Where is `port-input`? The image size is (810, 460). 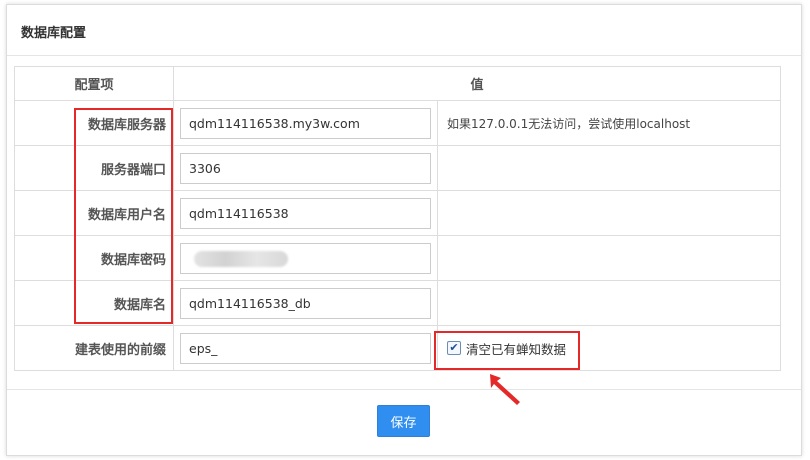 port-input is located at coordinates (305, 168).